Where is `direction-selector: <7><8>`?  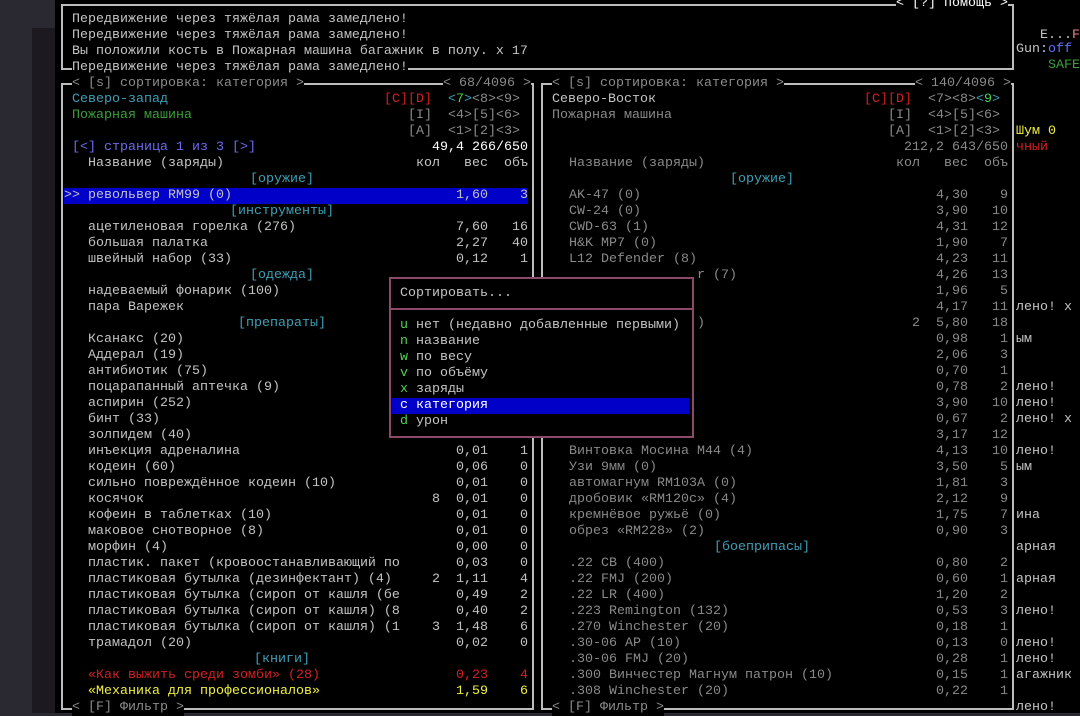
direction-selector: <7><8> is located at coordinates (952, 100).